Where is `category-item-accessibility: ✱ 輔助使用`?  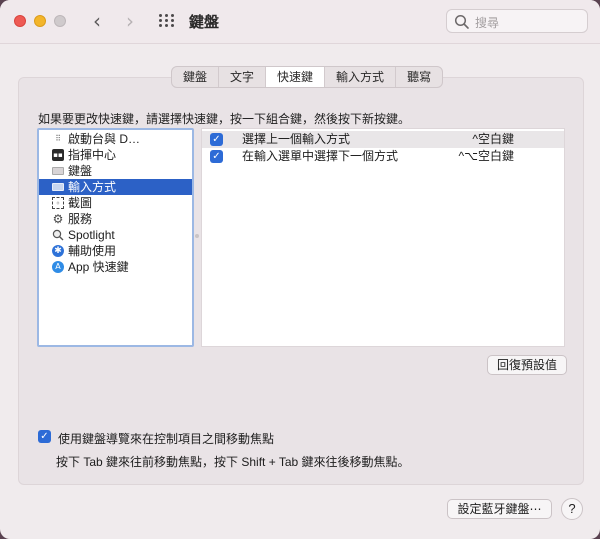
category-item-accessibility: ✱ 輔助使用 is located at coordinates (115, 251).